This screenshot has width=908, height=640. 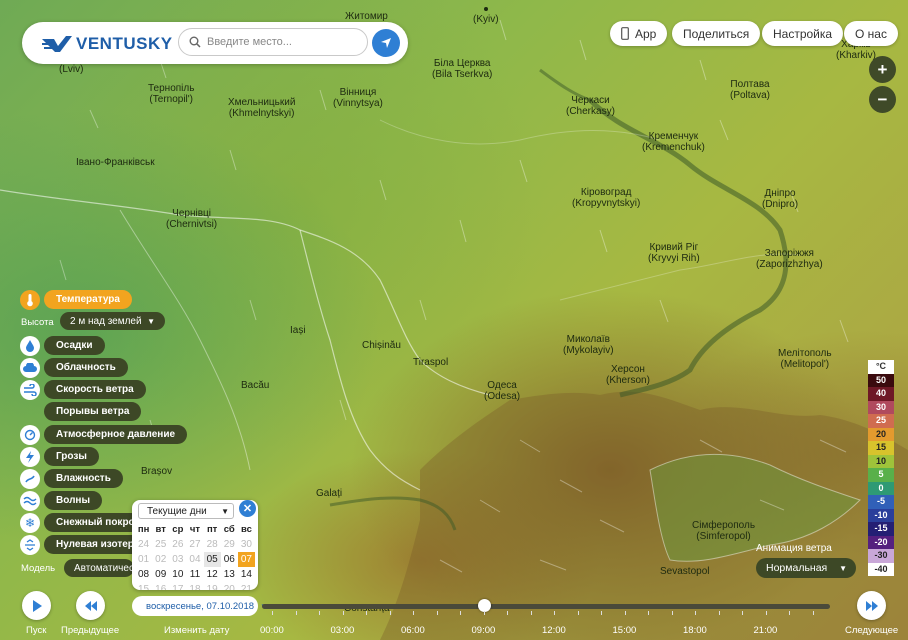 What do you see at coordinates (178, 544) in the screenshot?
I see `calendar-day: 26` at bounding box center [178, 544].